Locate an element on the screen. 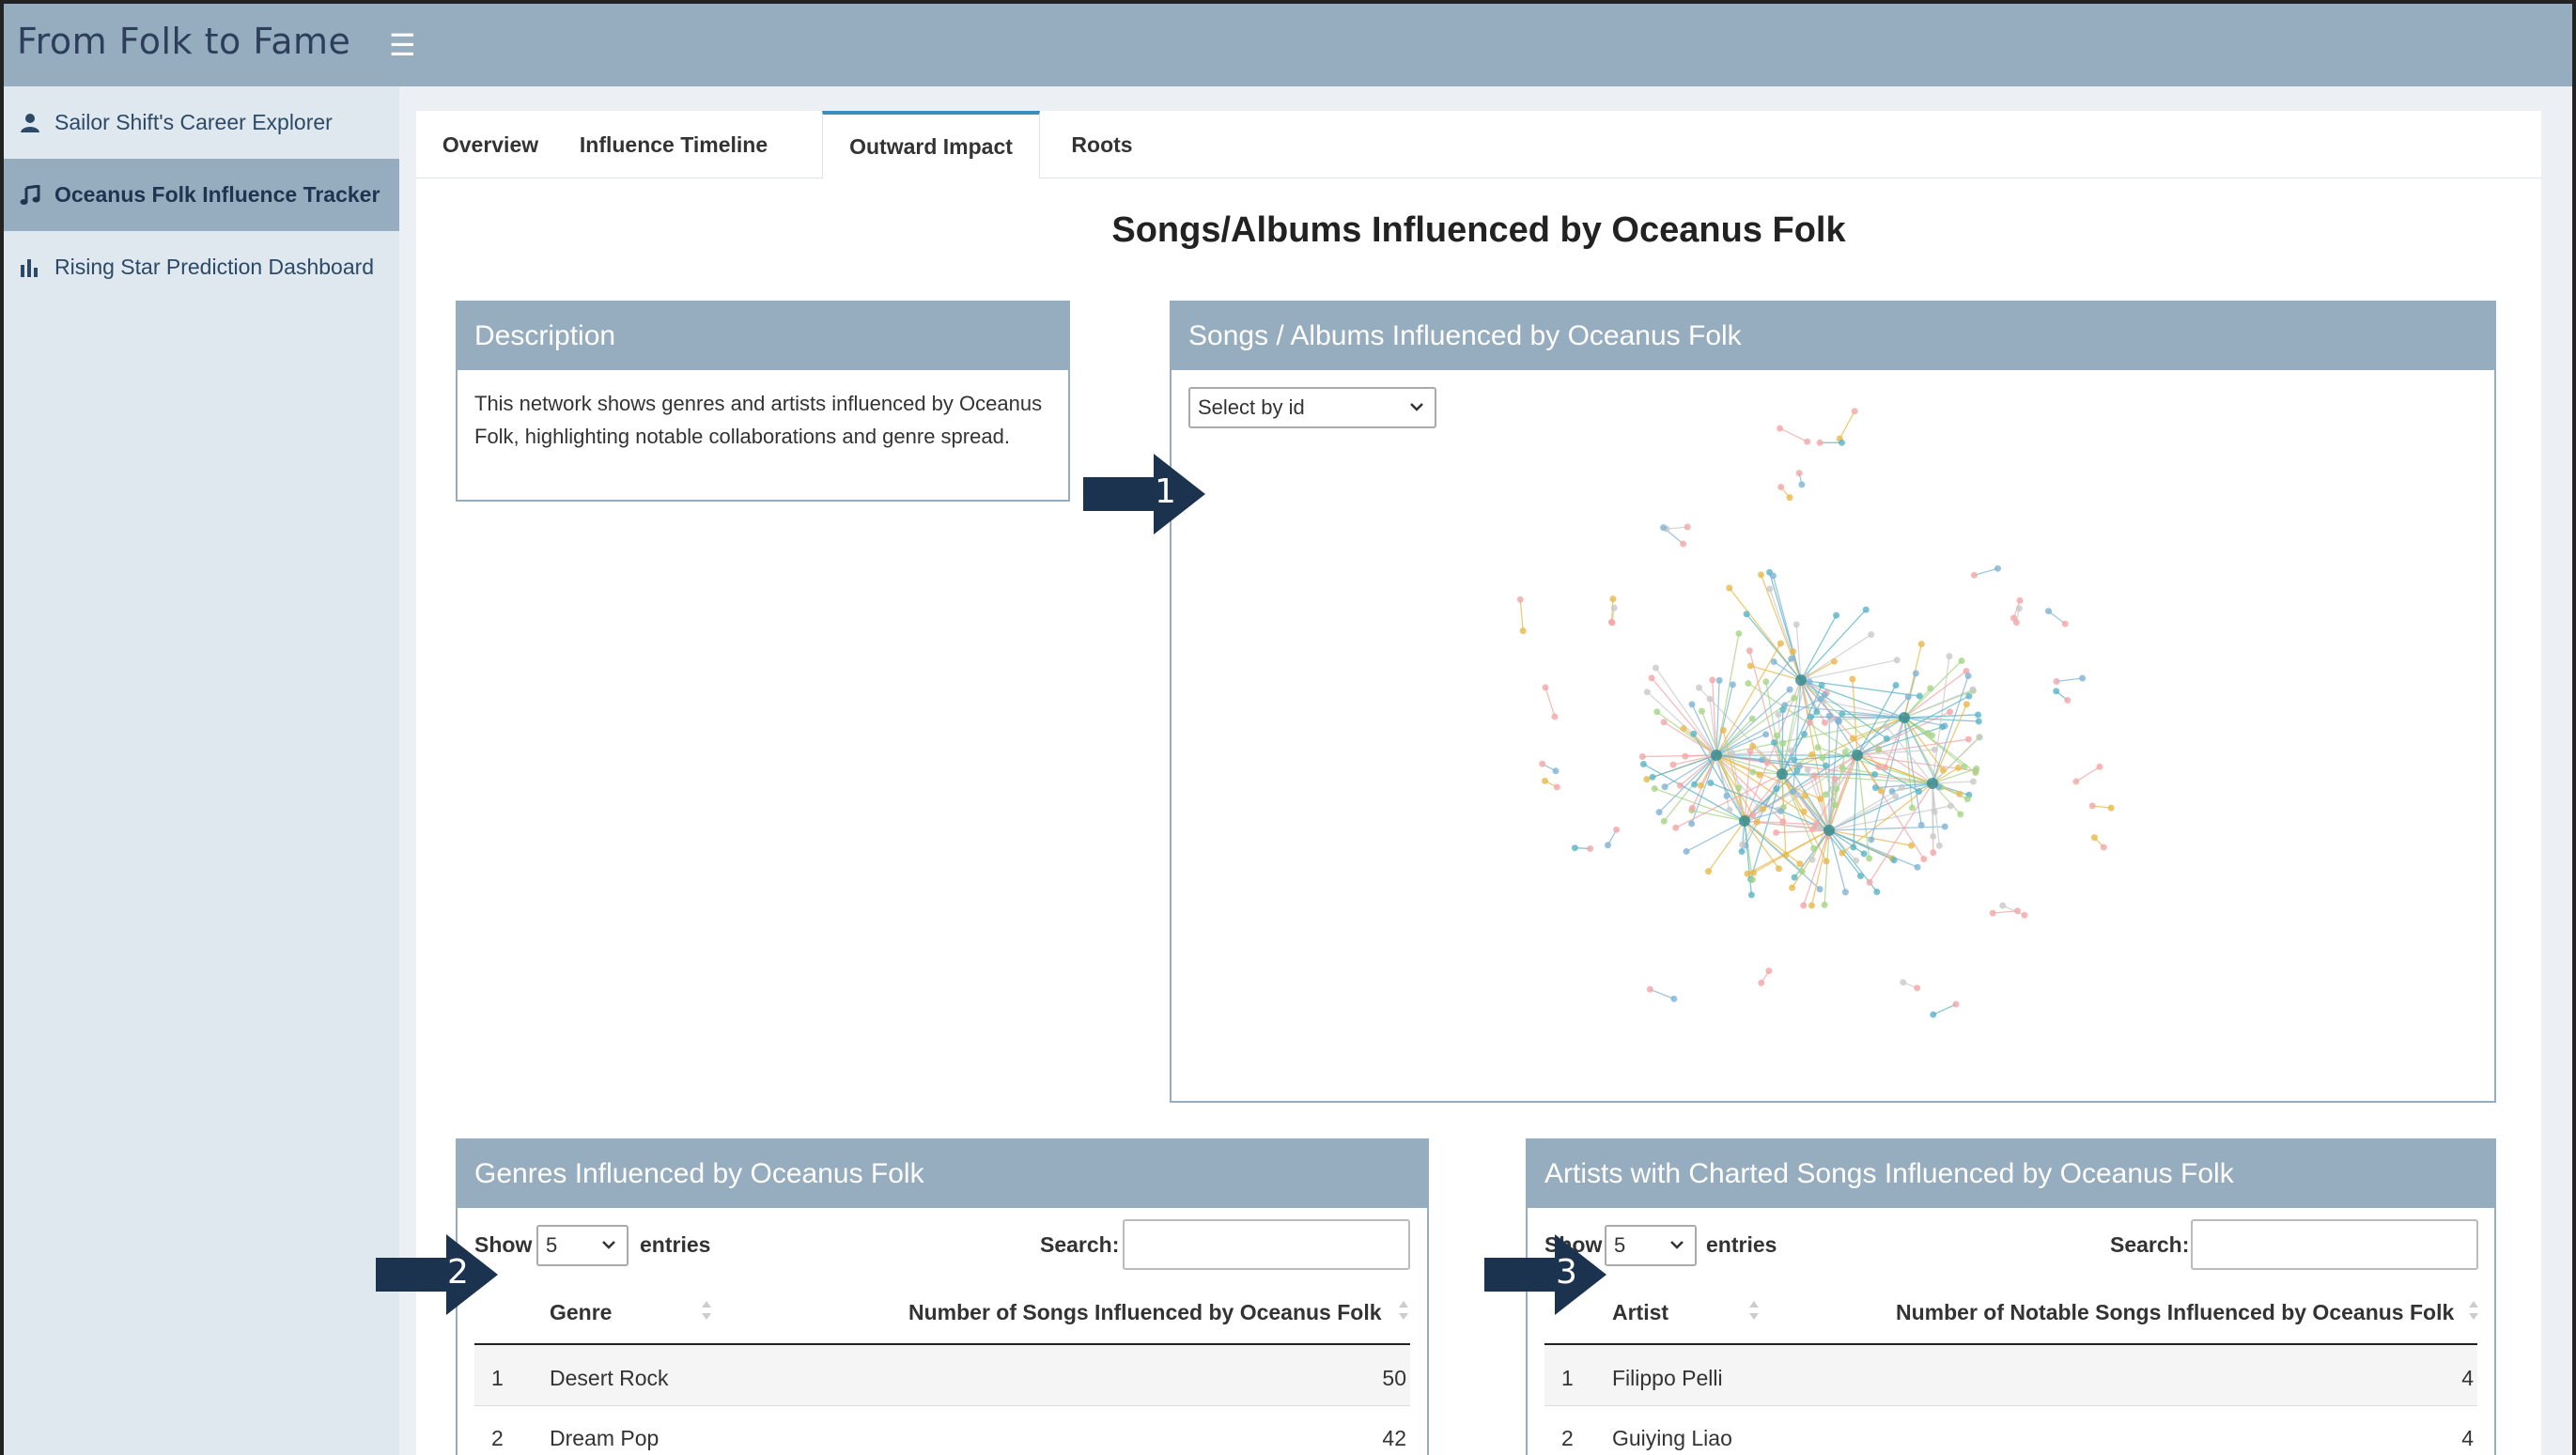  genres-entries-select: 5 is located at coordinates (582, 1245).